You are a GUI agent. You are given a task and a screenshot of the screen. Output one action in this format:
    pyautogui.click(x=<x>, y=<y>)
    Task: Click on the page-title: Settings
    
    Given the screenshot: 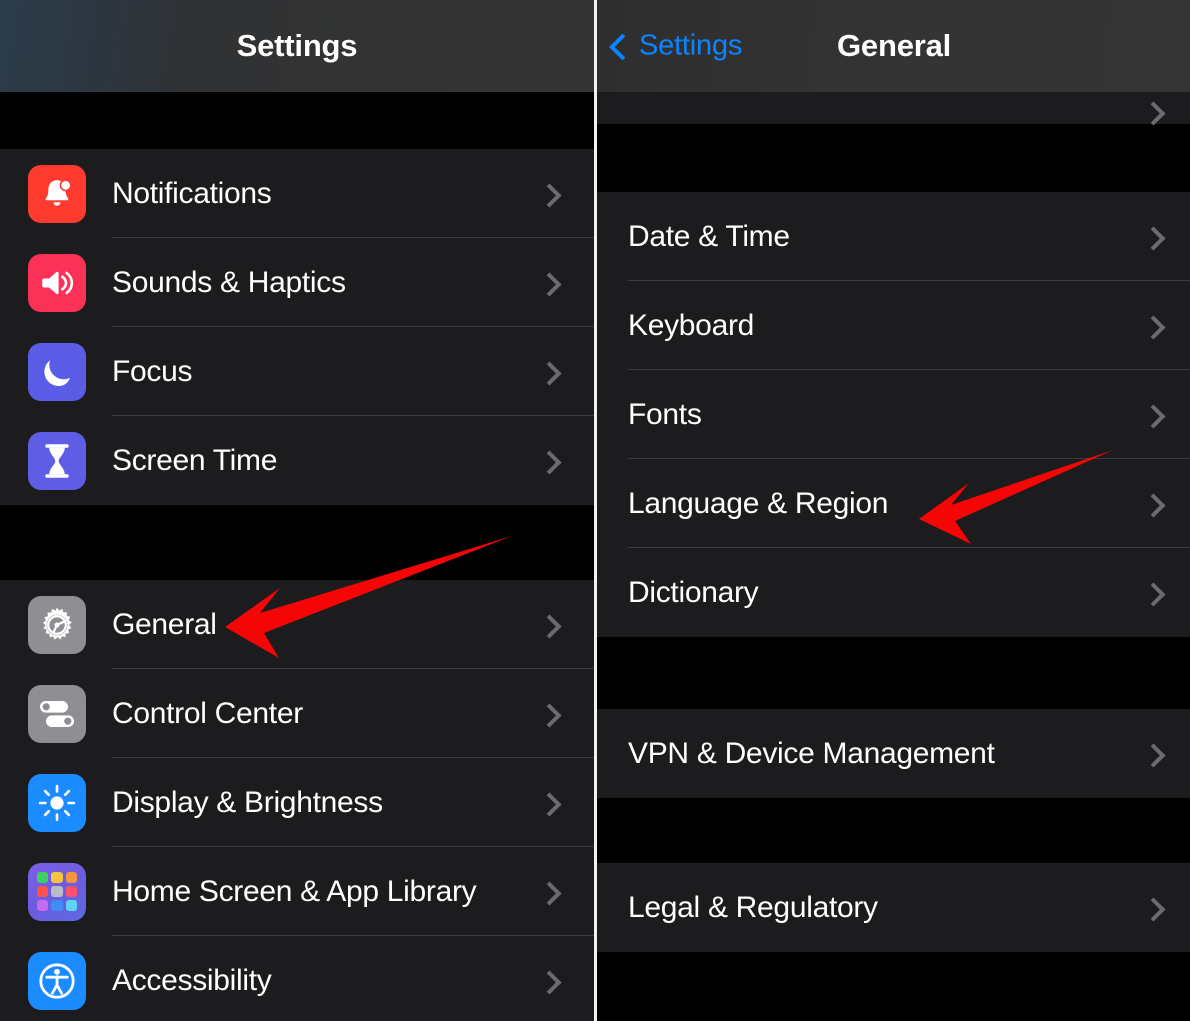 What is the action you would take?
    pyautogui.click(x=297, y=45)
    